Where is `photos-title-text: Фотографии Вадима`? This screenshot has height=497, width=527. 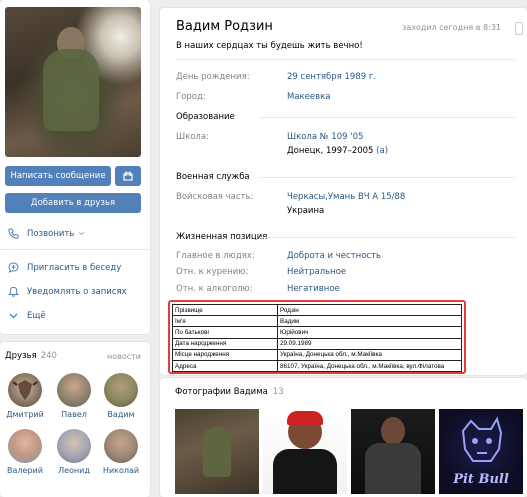 photos-title-text: Фотографии Вадима is located at coordinates (221, 392).